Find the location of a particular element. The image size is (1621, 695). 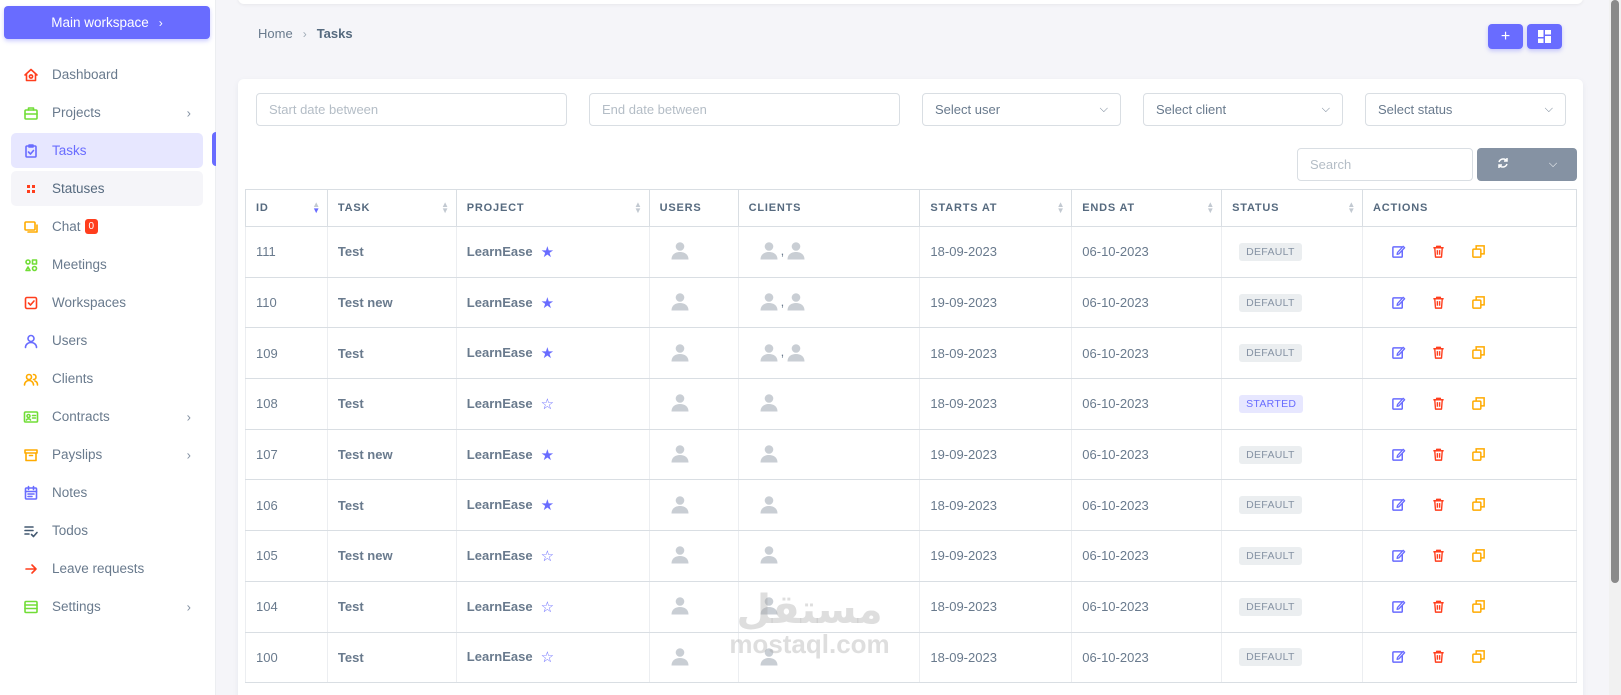

column-header-task: TASK ▲ ▼ is located at coordinates (391, 208).